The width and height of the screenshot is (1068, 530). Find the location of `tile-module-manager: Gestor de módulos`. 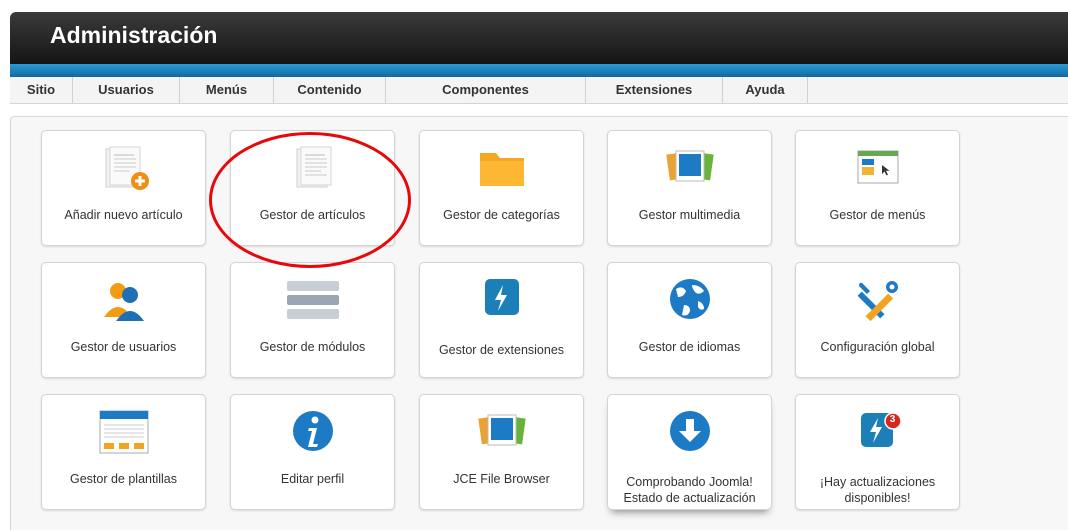

tile-module-manager: Gestor de módulos is located at coordinates (312, 320).